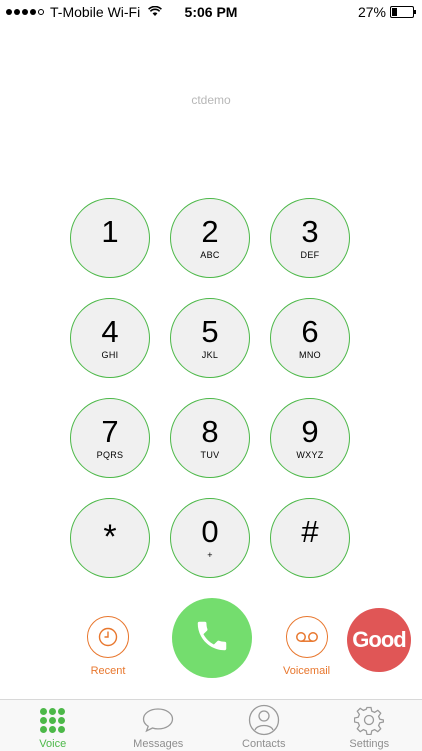 The image size is (422, 751). I want to click on key-star: *, so click(110, 538).